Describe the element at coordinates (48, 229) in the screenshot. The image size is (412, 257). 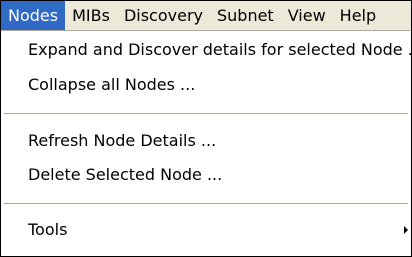
I see `menu-item-label: Tools` at that location.